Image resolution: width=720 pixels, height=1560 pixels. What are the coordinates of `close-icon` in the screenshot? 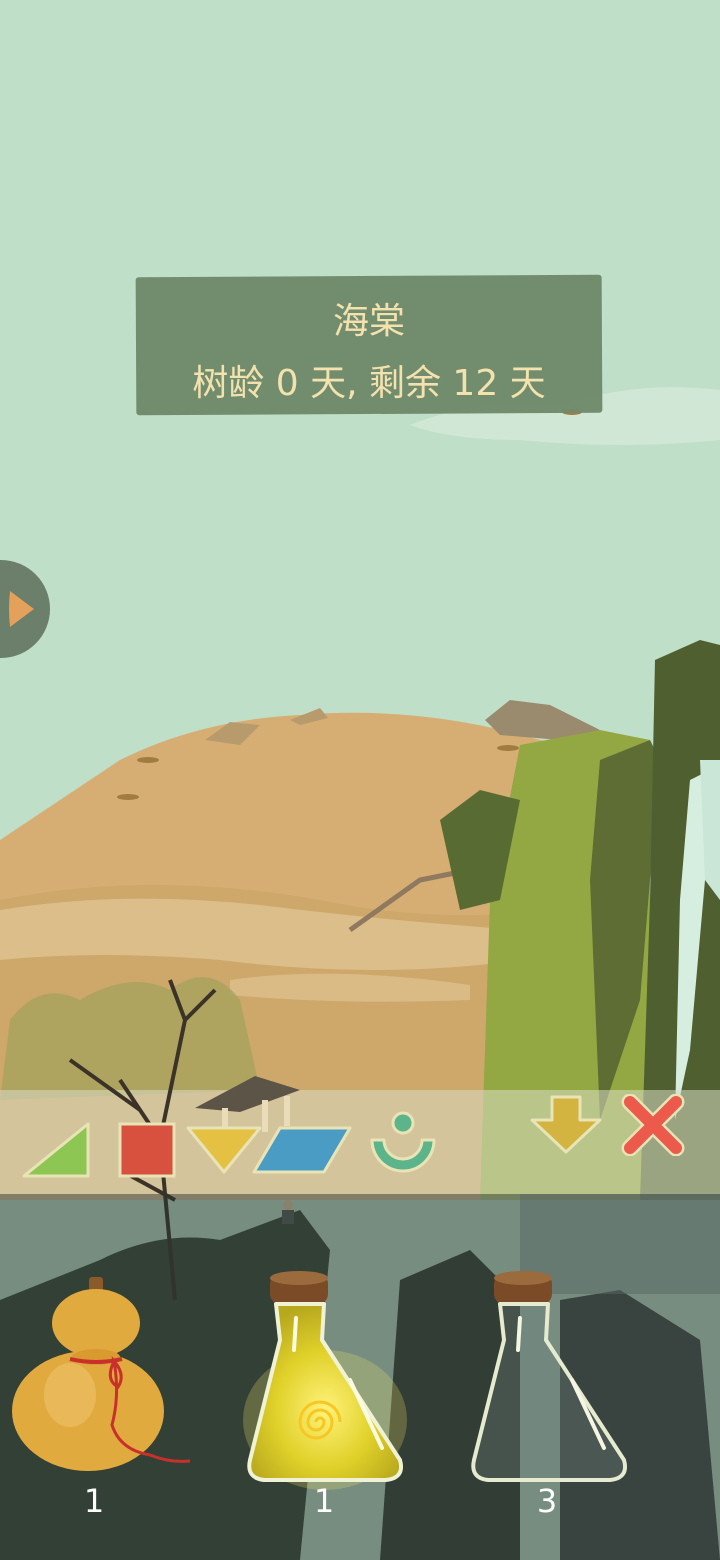 It's located at (653, 1125).